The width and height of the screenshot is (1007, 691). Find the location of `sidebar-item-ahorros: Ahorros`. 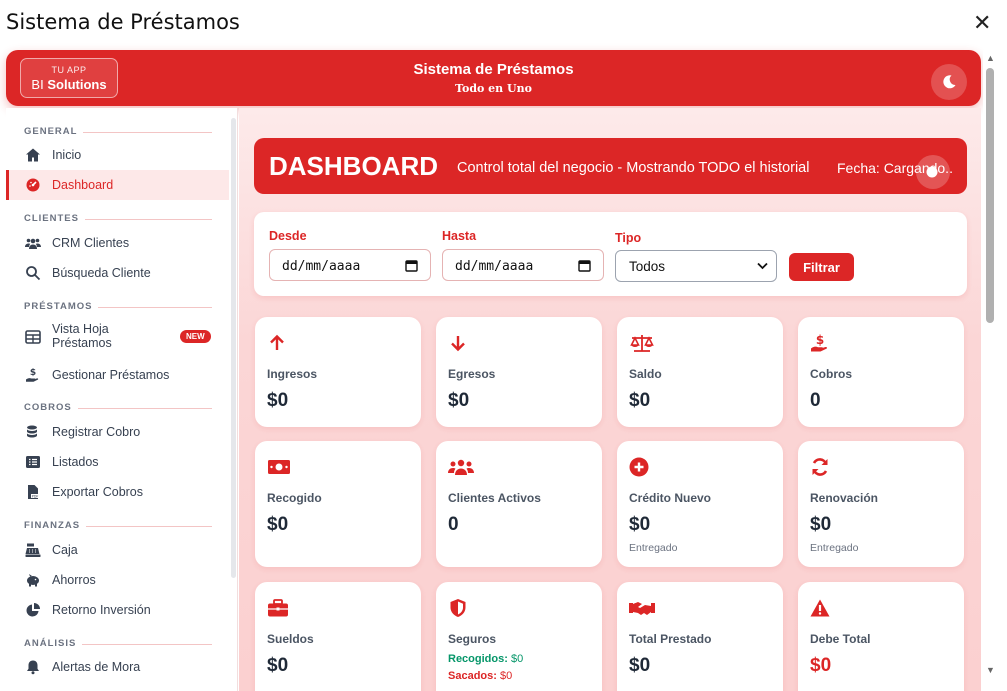

sidebar-item-ahorros: Ahorros is located at coordinates (117, 580).